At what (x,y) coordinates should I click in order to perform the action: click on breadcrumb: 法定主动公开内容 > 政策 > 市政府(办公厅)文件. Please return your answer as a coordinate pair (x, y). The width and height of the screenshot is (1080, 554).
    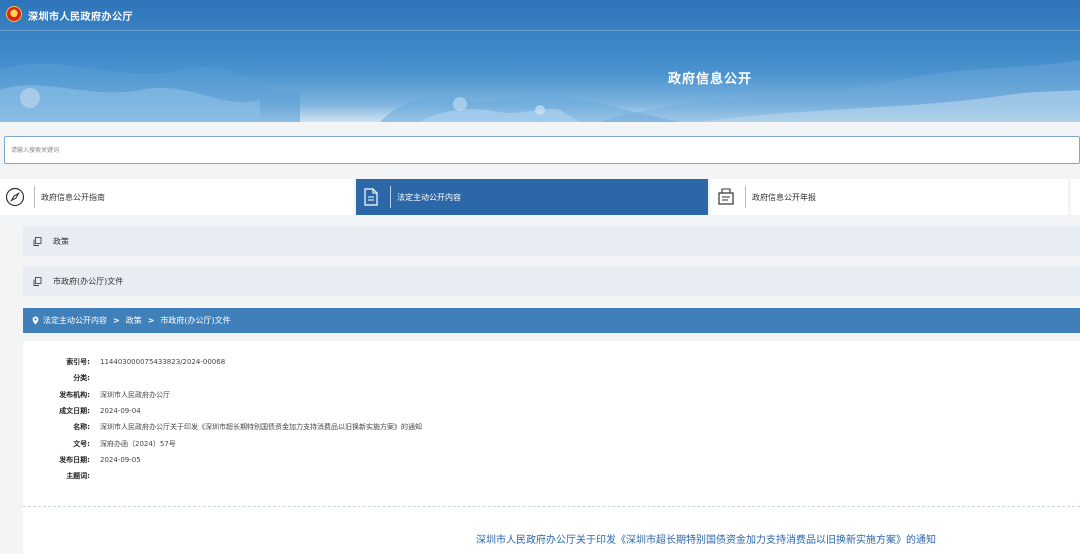
    Looking at the image, I should click on (551, 320).